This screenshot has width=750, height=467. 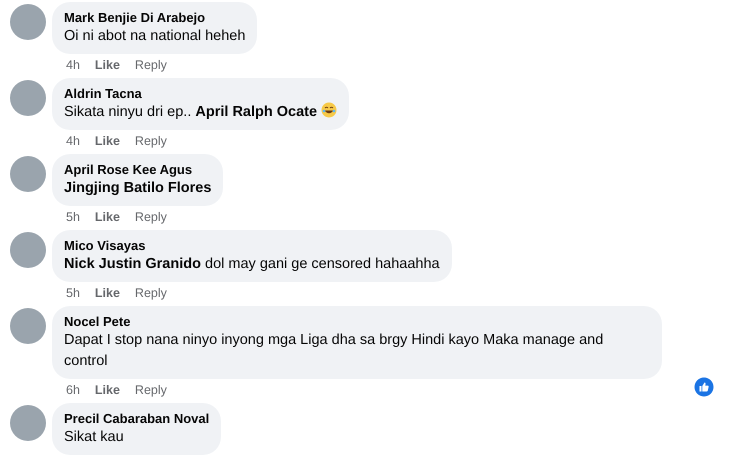 I want to click on comment-text: Nick Justin Granido dol may gani ge censored hahaahha, so click(x=252, y=264).